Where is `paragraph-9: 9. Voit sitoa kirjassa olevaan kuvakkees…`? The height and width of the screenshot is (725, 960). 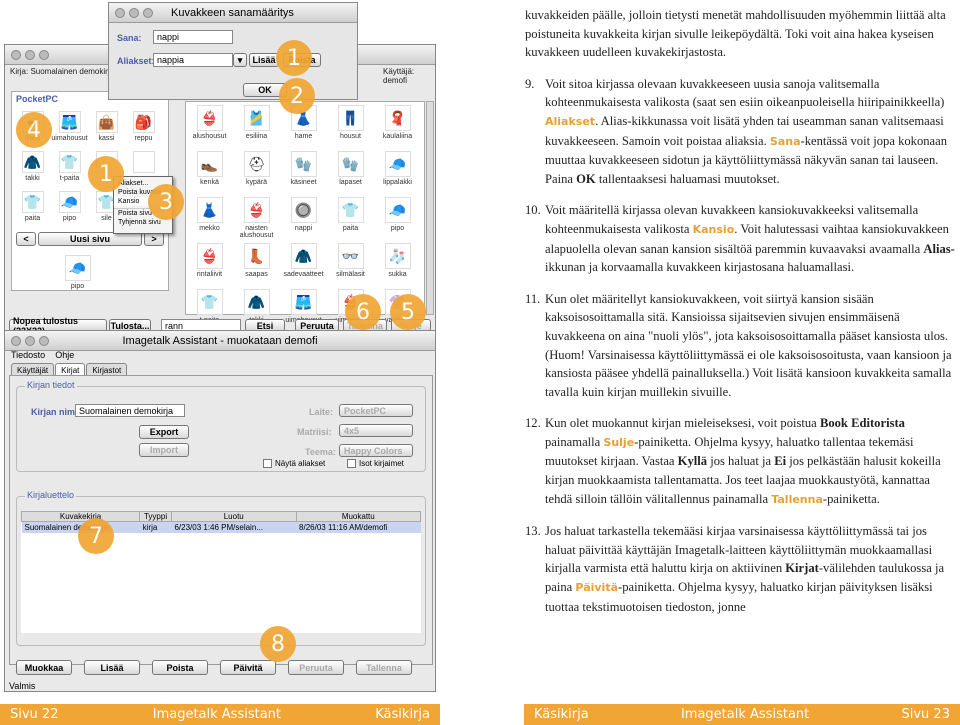 paragraph-9: 9. Voit sitoa kirjassa olevaan kuvakkees… is located at coordinates (736, 131).